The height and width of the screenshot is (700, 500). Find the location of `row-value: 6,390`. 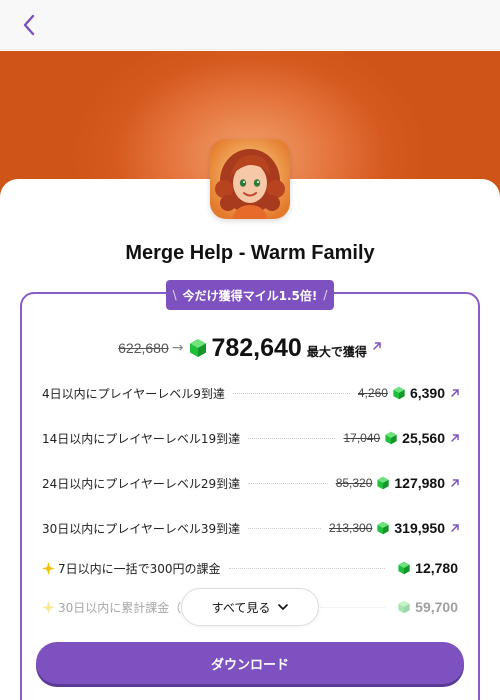

row-value: 6,390 is located at coordinates (427, 393).